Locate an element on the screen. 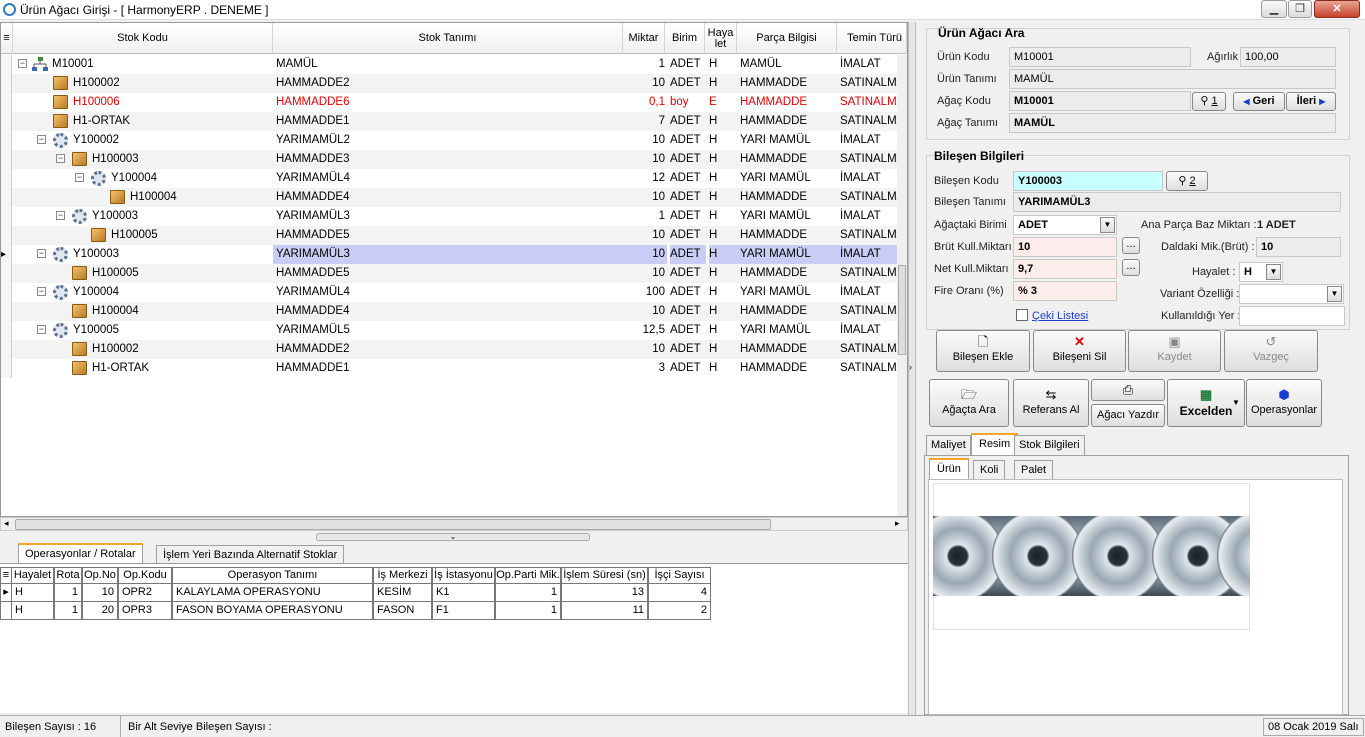  miktar-cell: 7 is located at coordinates (645, 121).